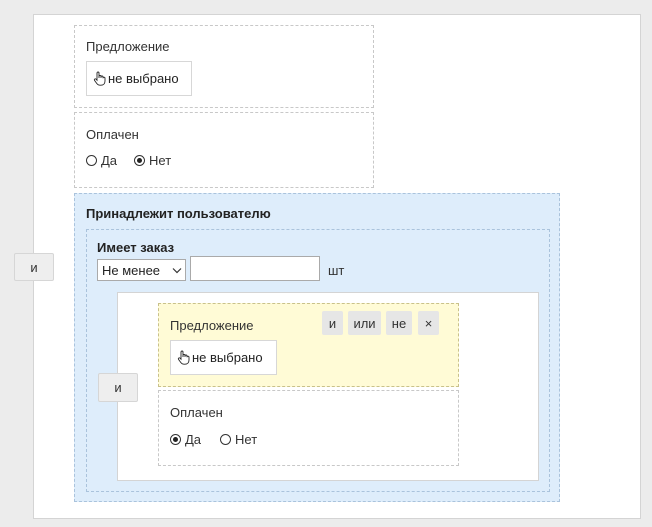 This screenshot has height=527, width=652. What do you see at coordinates (308, 345) in the screenshot?
I see `condition-offer: Предложение и или не × не выбрано` at bounding box center [308, 345].